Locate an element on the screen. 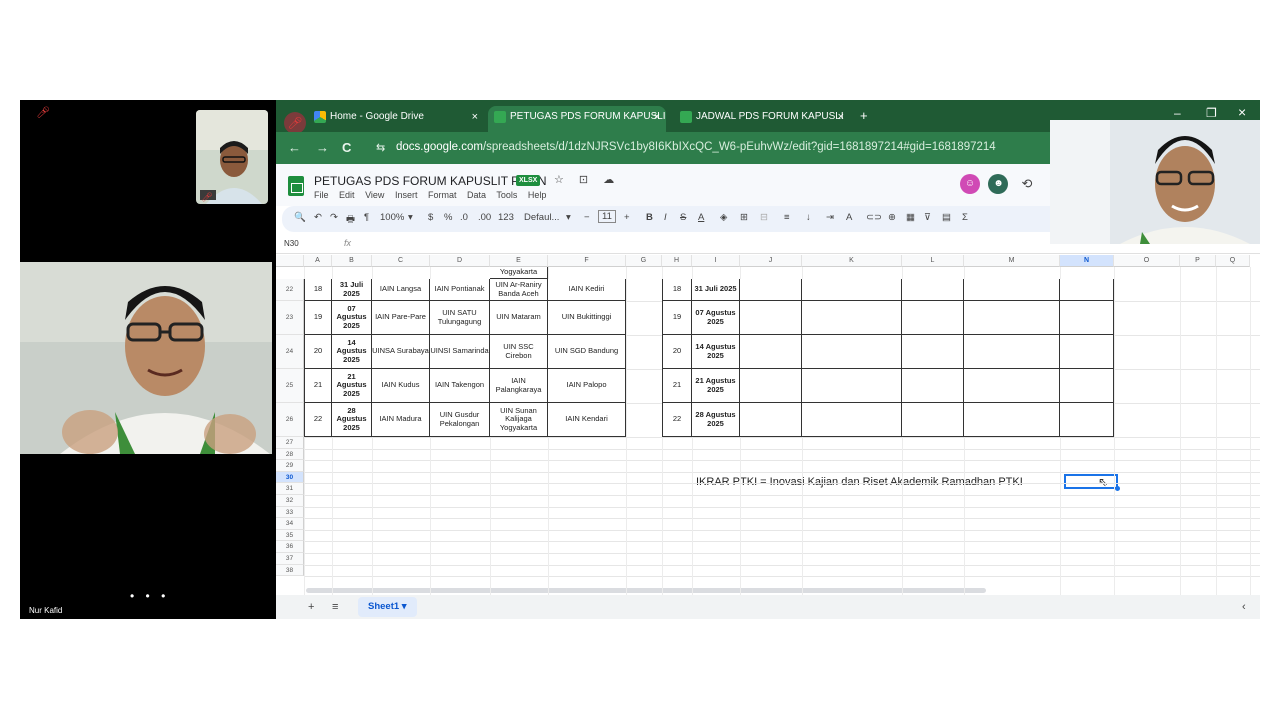  right-table-cell-date: 31 Juli 2025 is located at coordinates (716, 290).